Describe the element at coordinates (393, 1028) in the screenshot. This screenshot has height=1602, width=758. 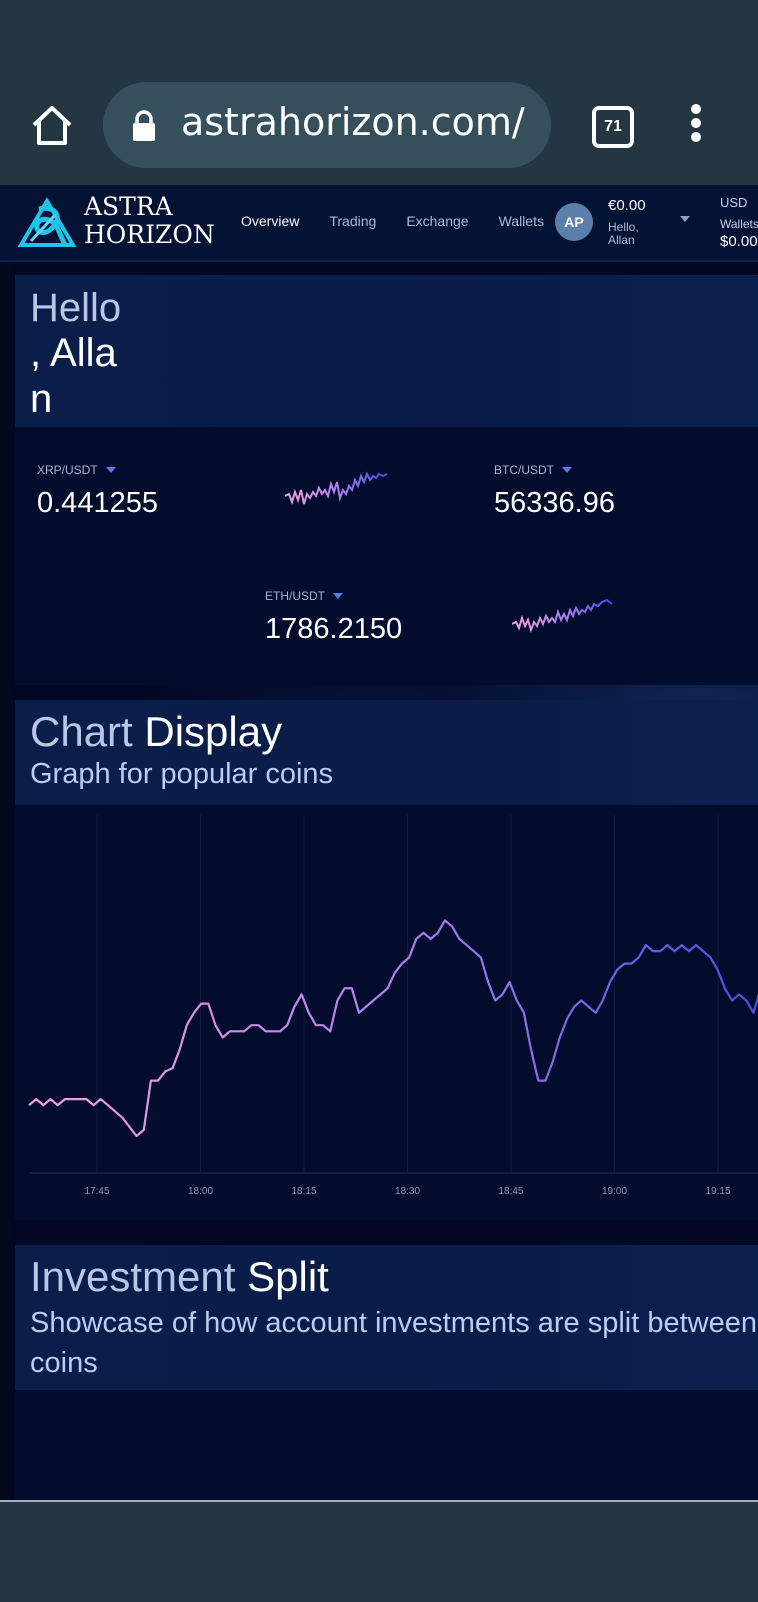
I see `series-line` at that location.